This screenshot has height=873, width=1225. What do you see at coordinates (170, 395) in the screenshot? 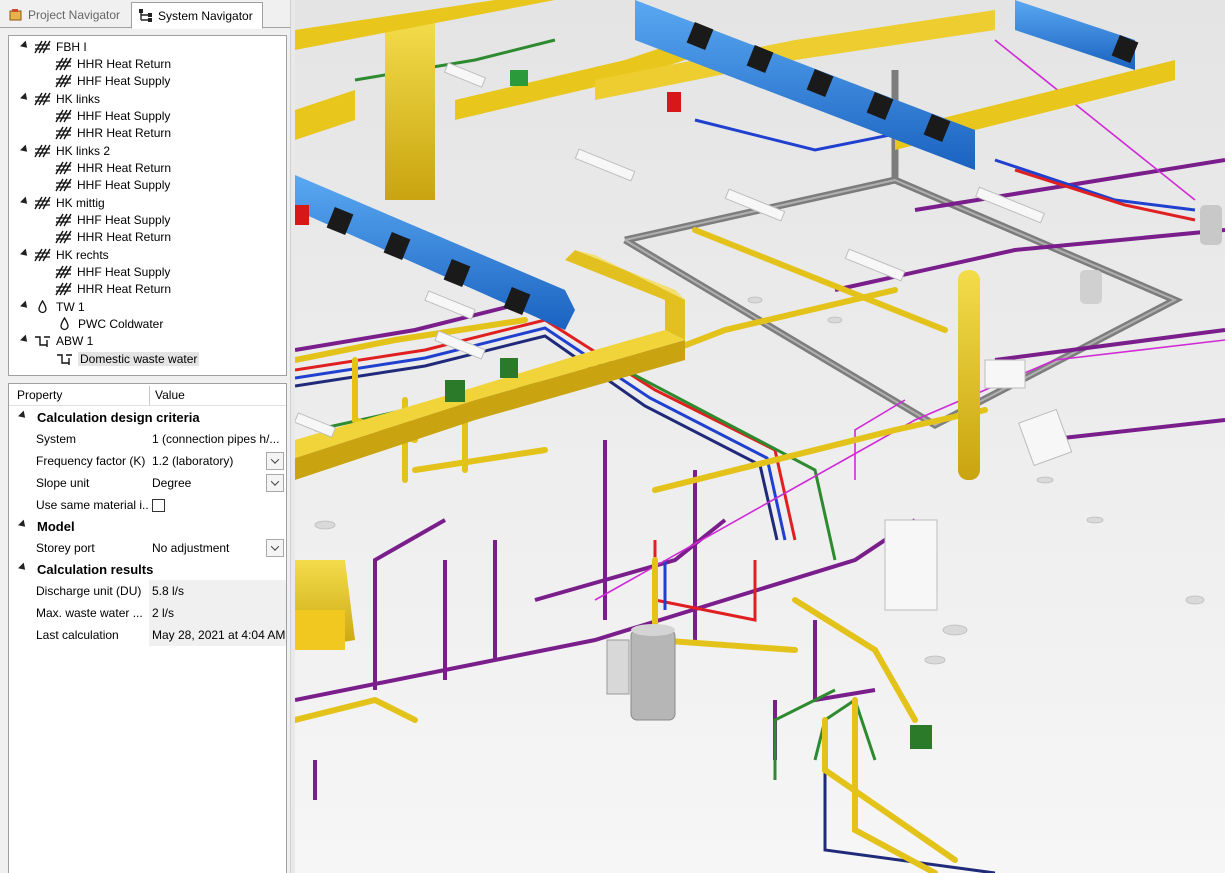
I see `value-column-header: Value` at bounding box center [170, 395].